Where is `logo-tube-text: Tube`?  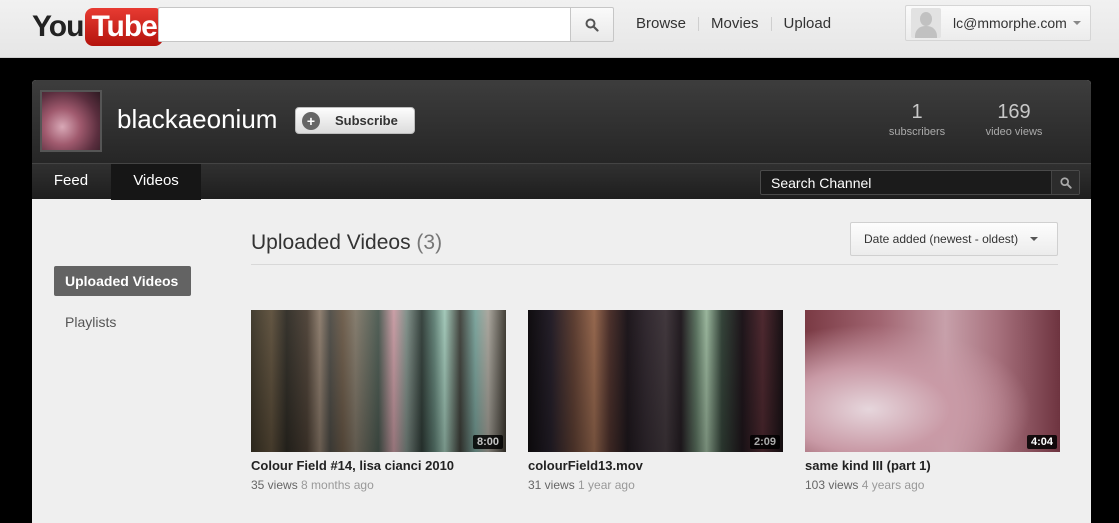
logo-tube-text: Tube is located at coordinates (124, 27).